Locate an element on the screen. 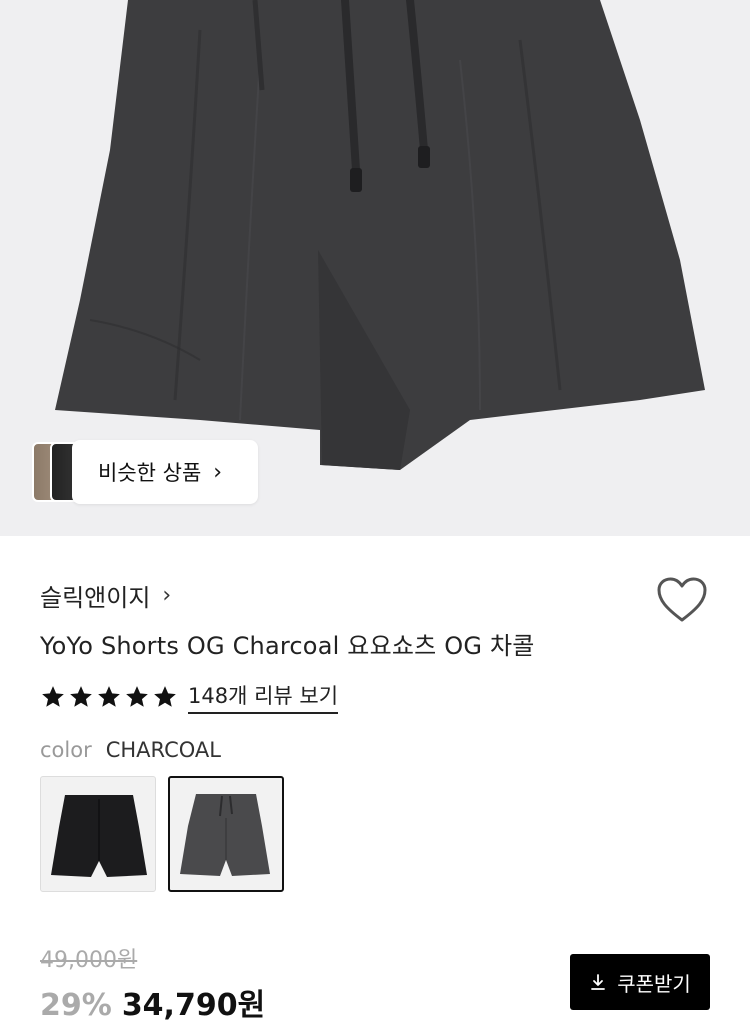 This screenshot has width=750, height=1030. rating-row: 148개 리뷰 보기 is located at coordinates (189, 697).